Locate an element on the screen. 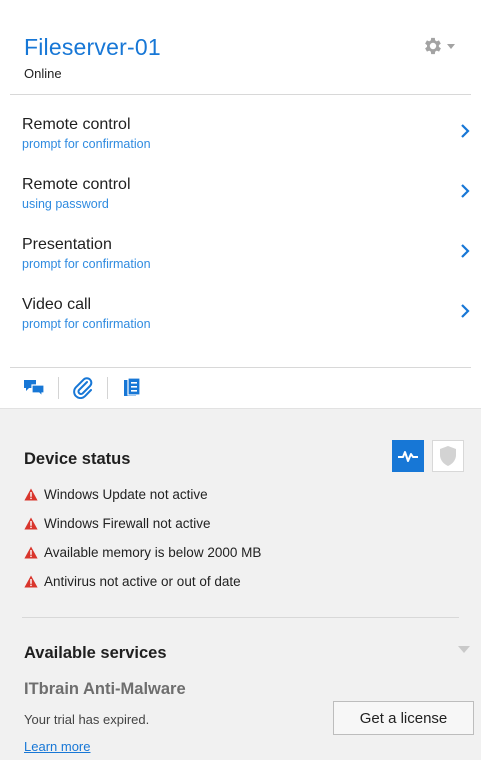 This screenshot has height=760, width=481. protection-button is located at coordinates (448, 456).